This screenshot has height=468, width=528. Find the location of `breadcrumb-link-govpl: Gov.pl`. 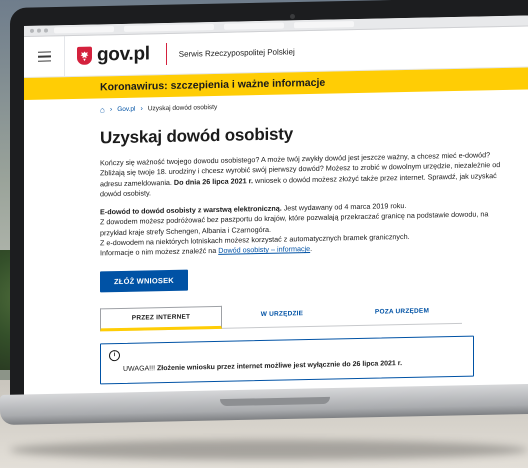

breadcrumb-link-govpl: Gov.pl is located at coordinates (126, 109).